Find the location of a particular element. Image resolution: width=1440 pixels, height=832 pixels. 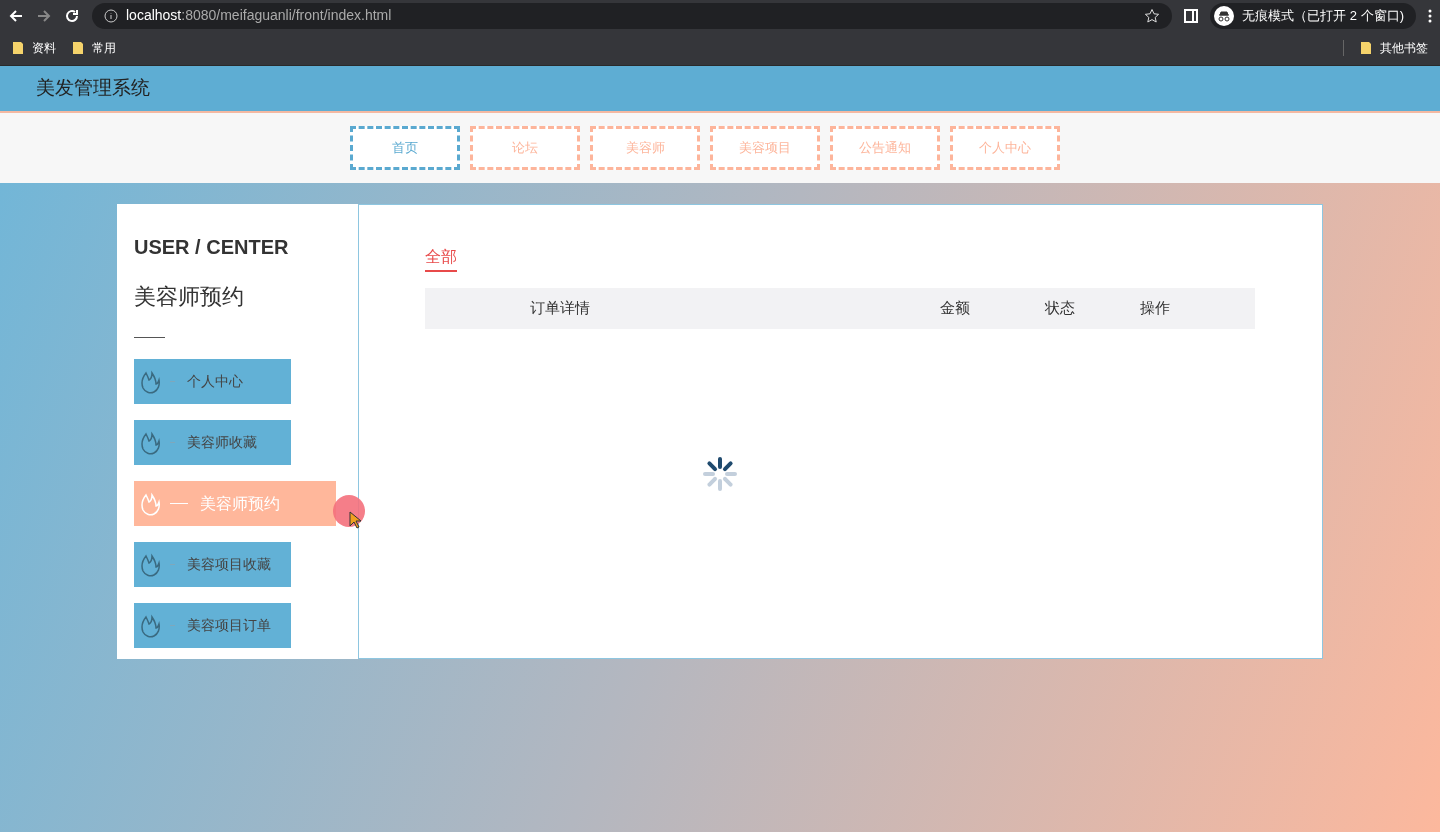

incognito-chip: 无痕模式（已打开 2 个窗口) is located at coordinates (1313, 15).